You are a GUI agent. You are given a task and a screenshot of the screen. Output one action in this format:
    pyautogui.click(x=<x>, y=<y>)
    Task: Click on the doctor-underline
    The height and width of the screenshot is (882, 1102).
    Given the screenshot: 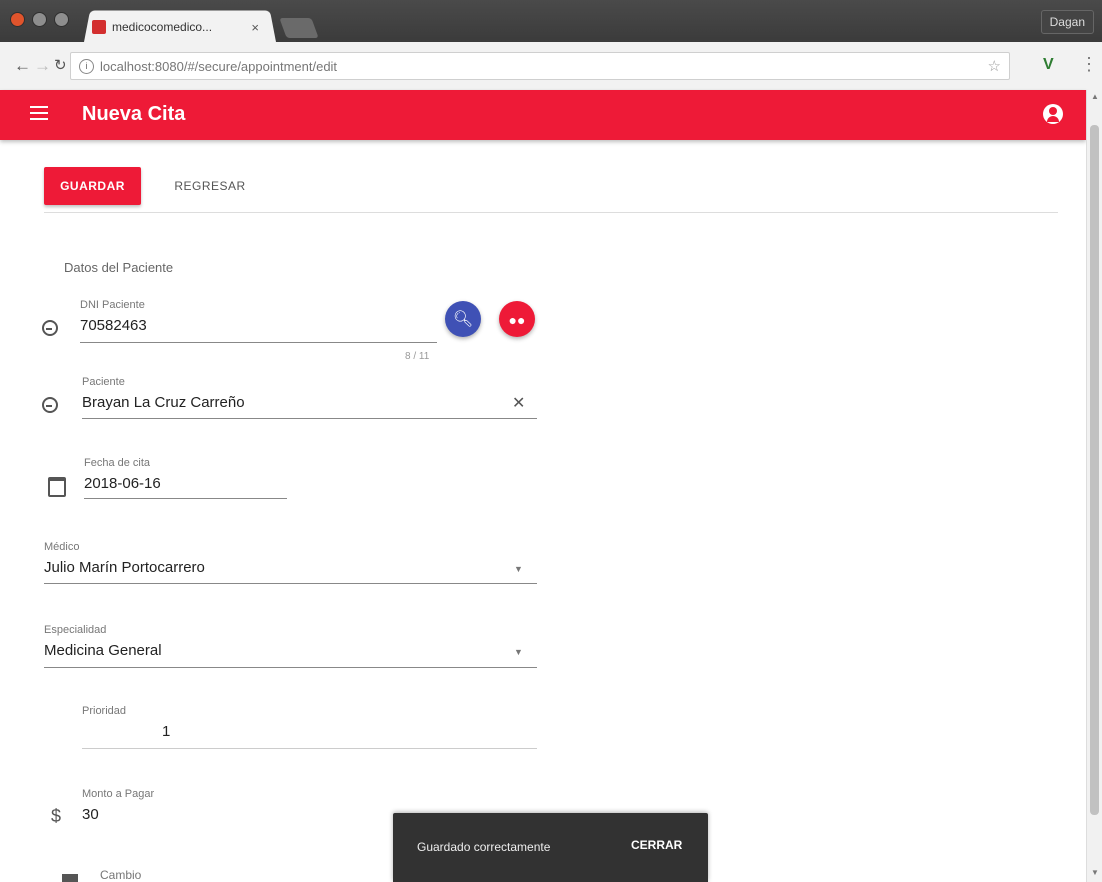 What is the action you would take?
    pyautogui.click(x=290, y=583)
    